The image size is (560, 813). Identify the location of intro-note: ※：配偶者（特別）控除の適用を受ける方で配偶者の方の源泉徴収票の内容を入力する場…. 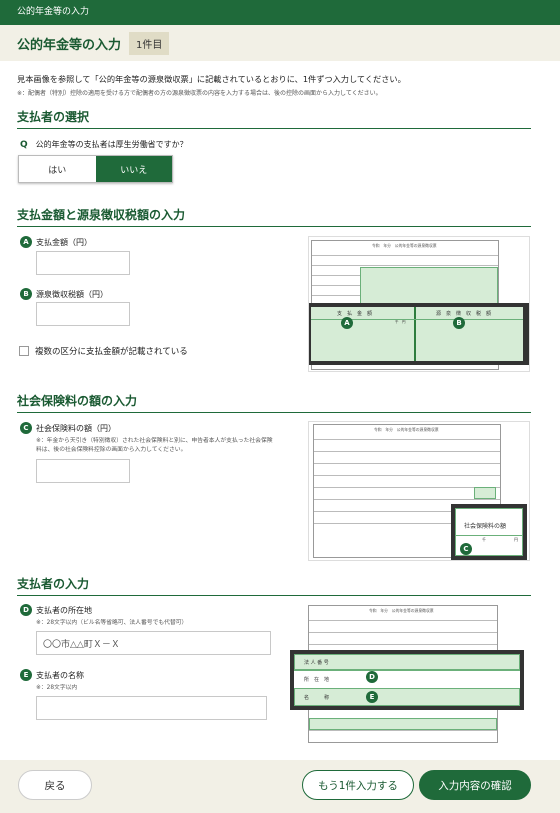
(199, 93).